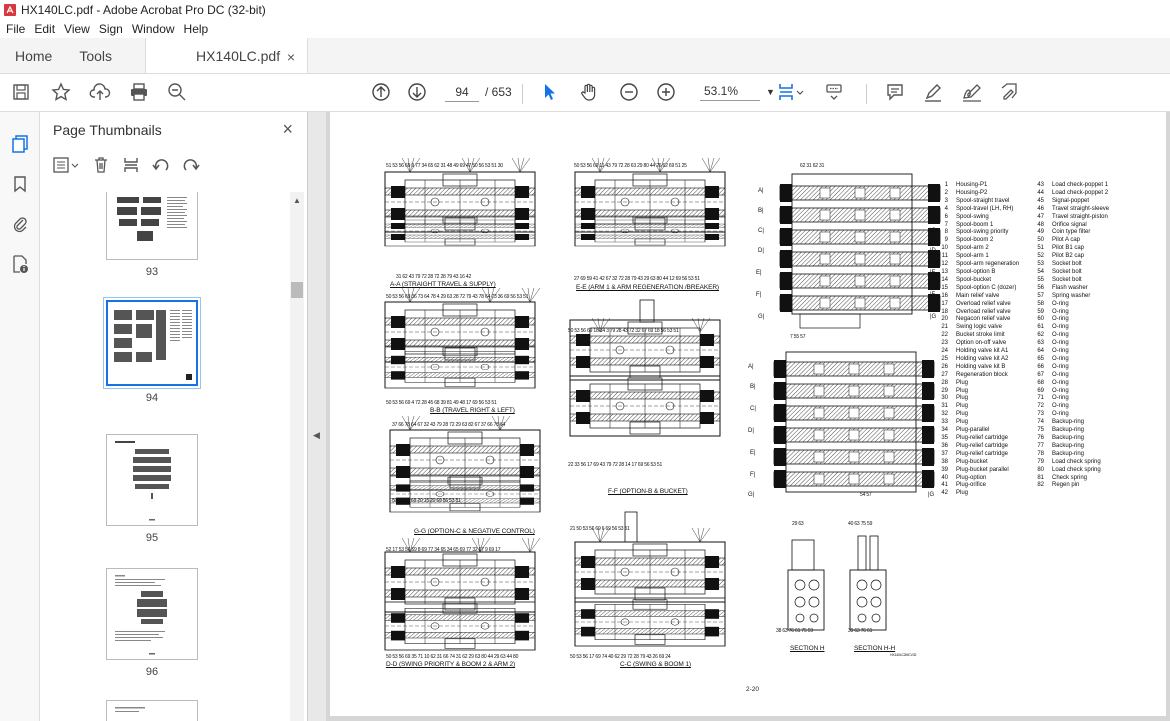  What do you see at coordinates (287, 129) in the screenshot?
I see `close-panel-icon: ×` at bounding box center [287, 129].